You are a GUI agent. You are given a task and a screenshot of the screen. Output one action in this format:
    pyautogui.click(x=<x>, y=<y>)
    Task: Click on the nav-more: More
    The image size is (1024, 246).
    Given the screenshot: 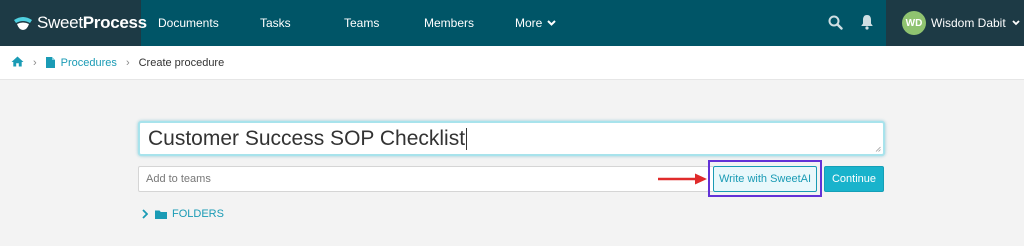 What is the action you would take?
    pyautogui.click(x=536, y=23)
    